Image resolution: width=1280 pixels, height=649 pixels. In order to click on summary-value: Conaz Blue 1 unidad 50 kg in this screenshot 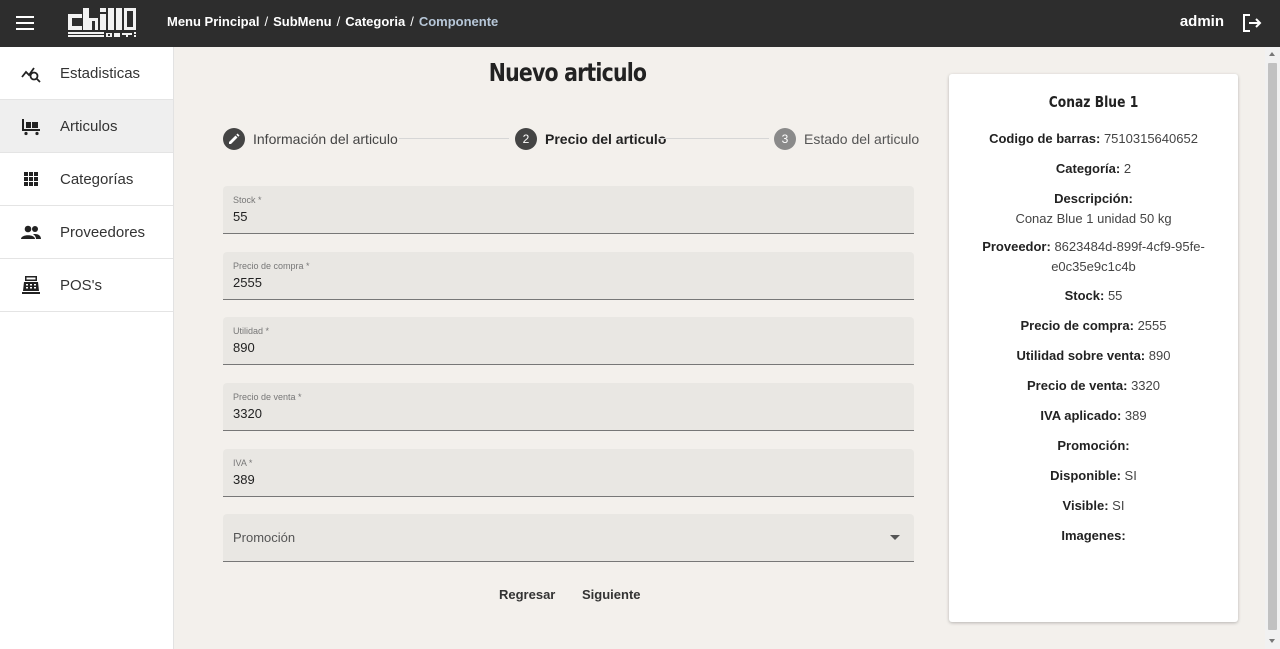, I will do `click(1093, 218)`.